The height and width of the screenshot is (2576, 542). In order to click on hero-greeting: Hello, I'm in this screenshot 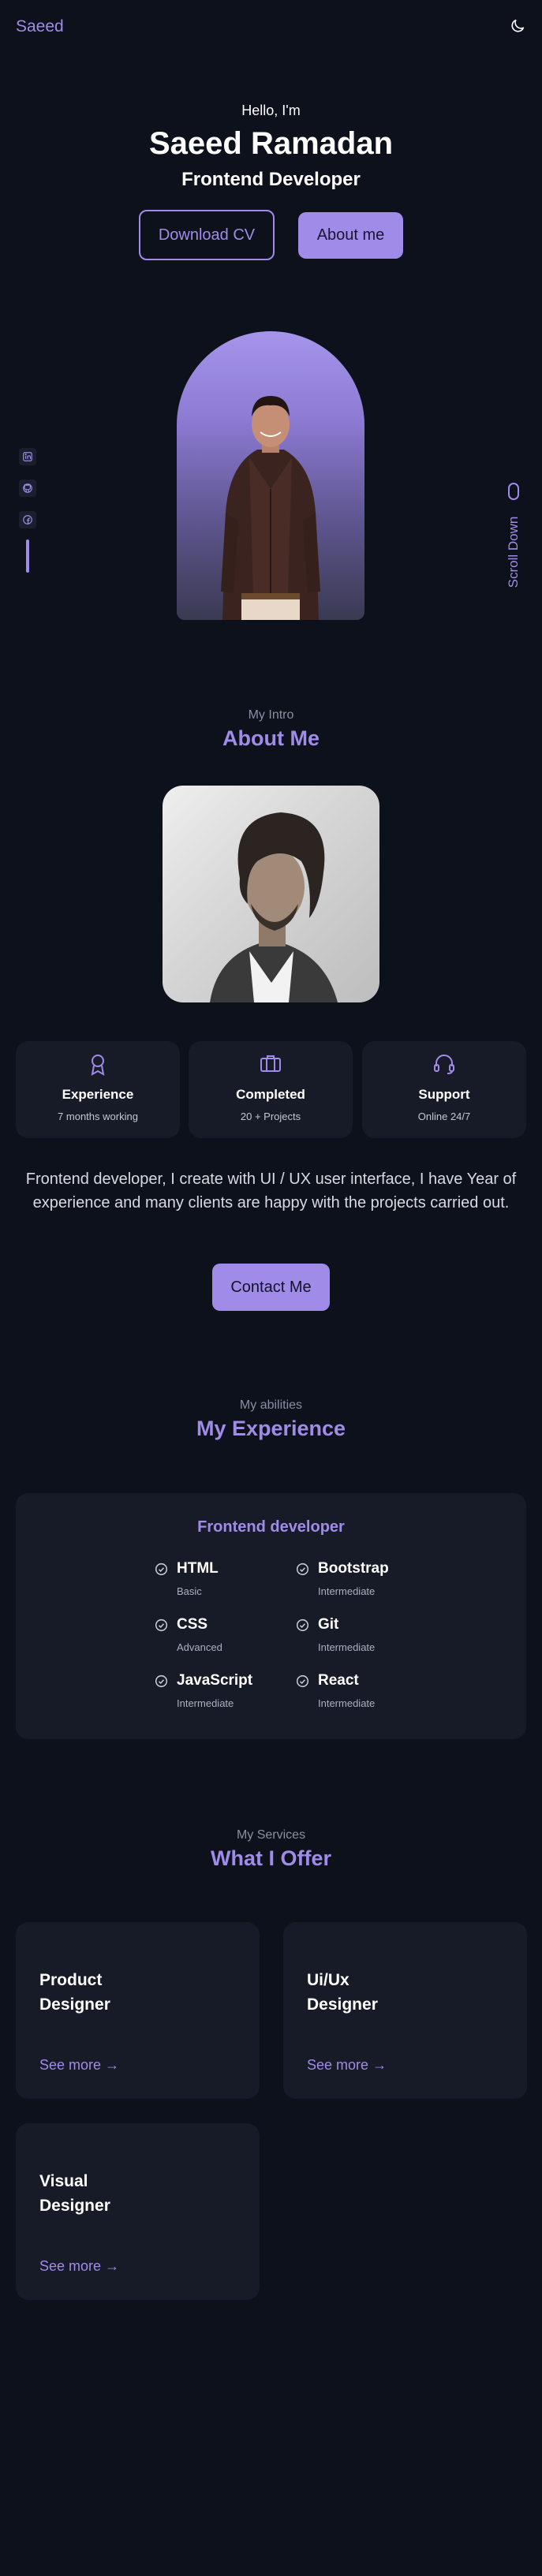, I will do `click(271, 110)`.